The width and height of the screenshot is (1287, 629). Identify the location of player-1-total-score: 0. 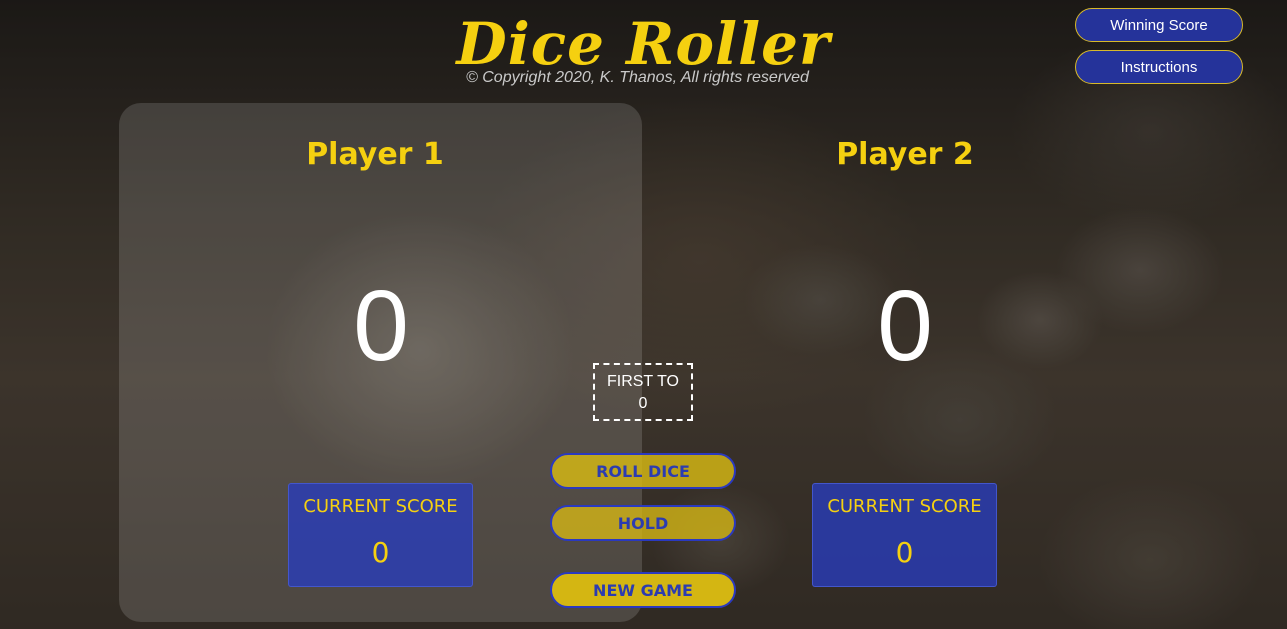
(381, 326).